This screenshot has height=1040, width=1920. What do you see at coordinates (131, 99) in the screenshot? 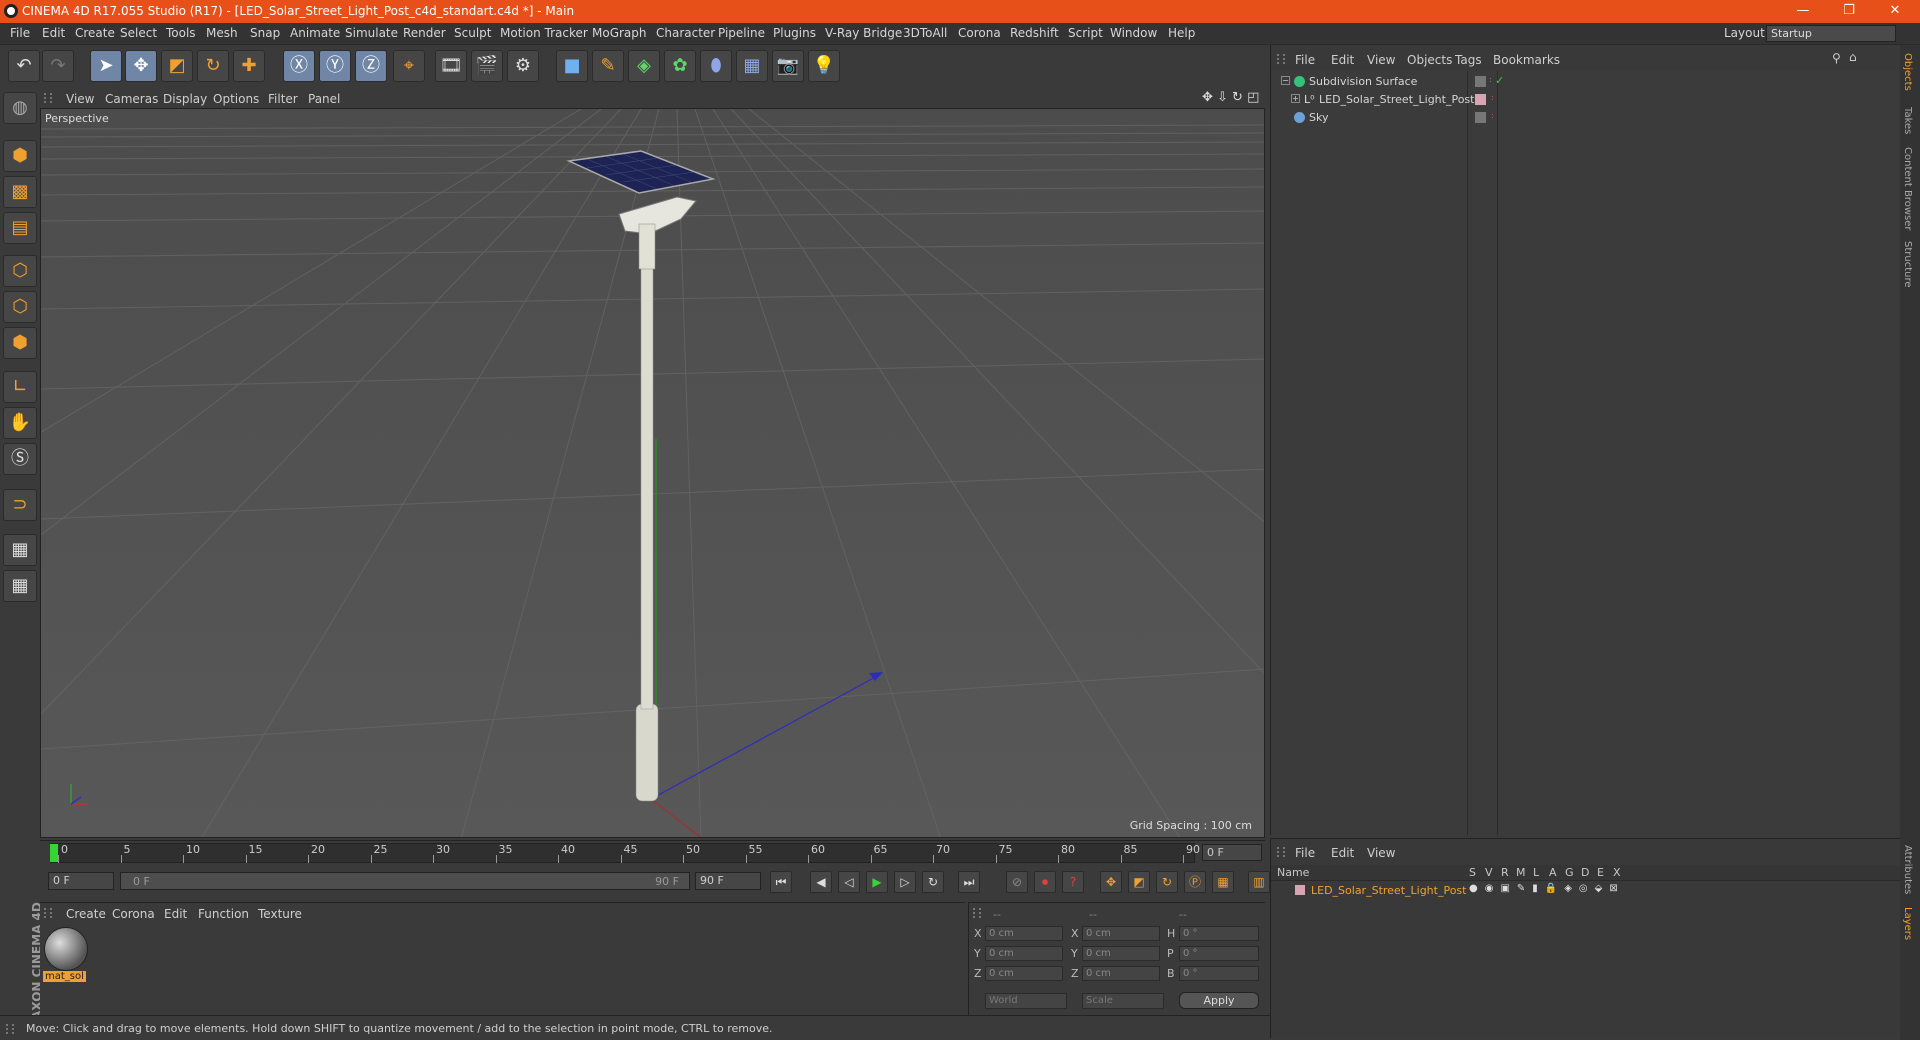
I see `vp-menu-cameras: Cameras` at bounding box center [131, 99].